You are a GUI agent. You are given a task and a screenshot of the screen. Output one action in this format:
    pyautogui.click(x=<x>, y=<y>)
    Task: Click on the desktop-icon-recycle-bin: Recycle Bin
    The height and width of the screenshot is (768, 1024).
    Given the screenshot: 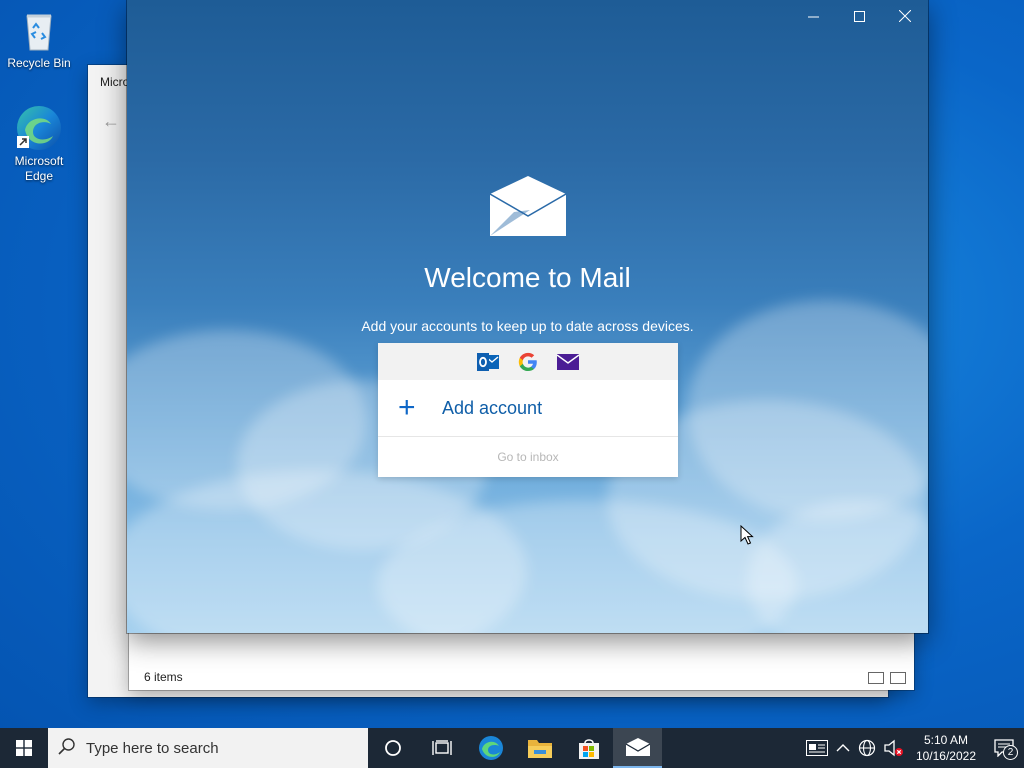 What is the action you would take?
    pyautogui.click(x=39, y=38)
    